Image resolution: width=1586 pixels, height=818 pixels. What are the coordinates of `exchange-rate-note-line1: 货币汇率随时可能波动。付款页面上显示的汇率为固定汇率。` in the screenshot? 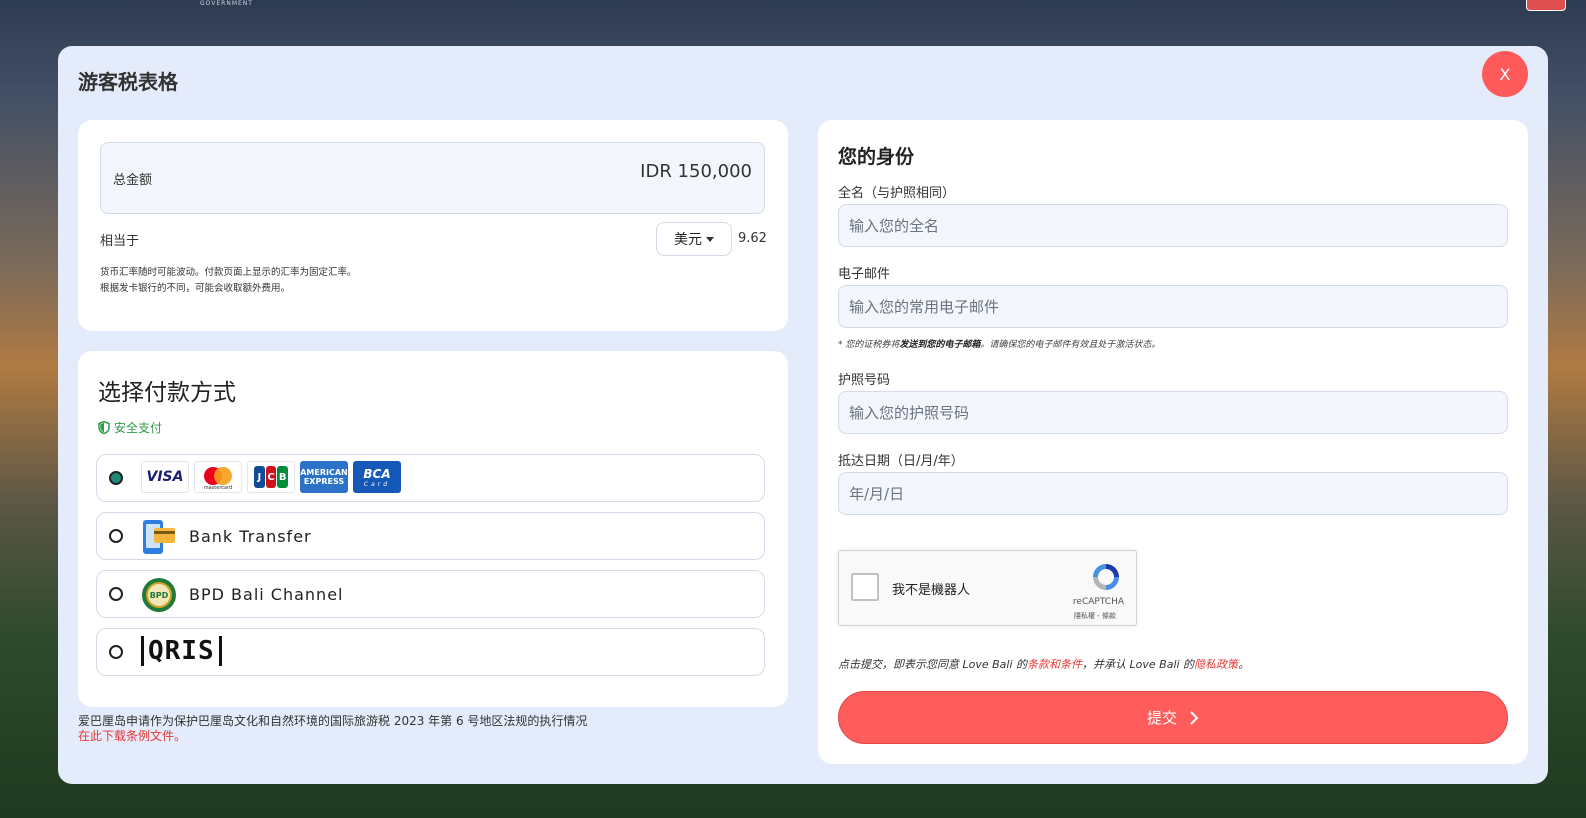 It's located at (228, 272).